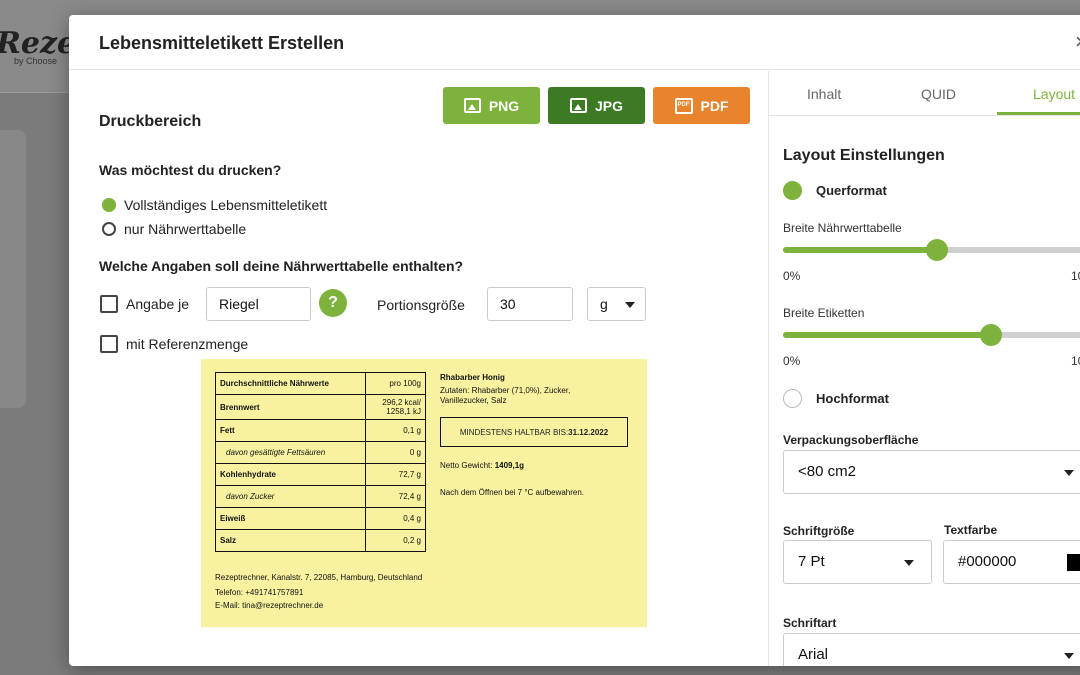  I want to click on nutrient-value: 0,2 g, so click(395, 540).